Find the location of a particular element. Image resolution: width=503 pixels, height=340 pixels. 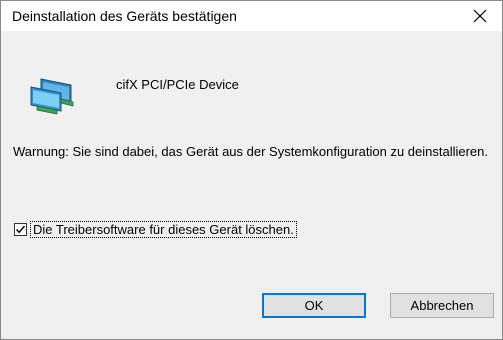

close-icon is located at coordinates (480, 16).